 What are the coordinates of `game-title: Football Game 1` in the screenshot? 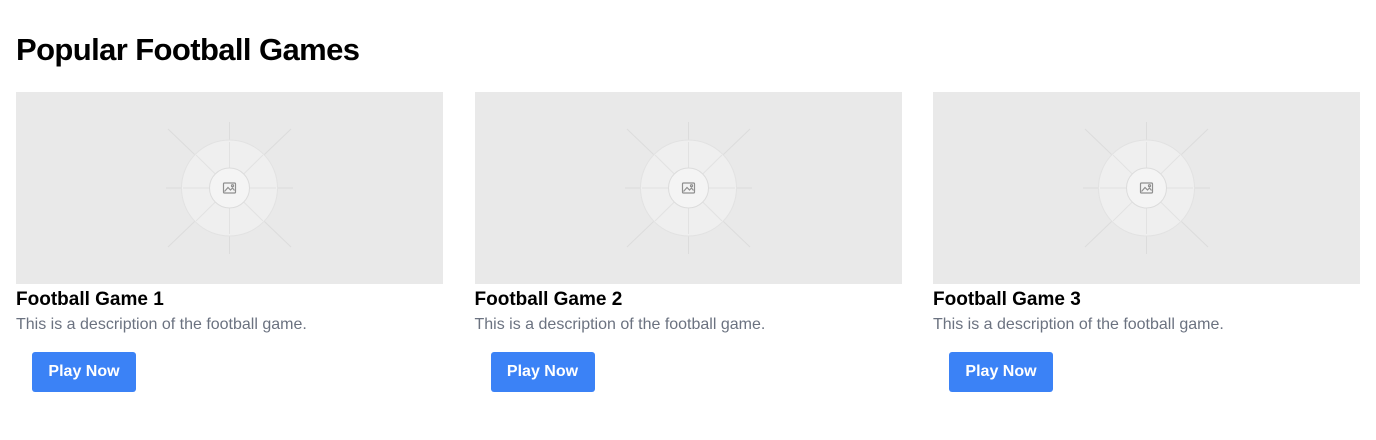 It's located at (90, 299).